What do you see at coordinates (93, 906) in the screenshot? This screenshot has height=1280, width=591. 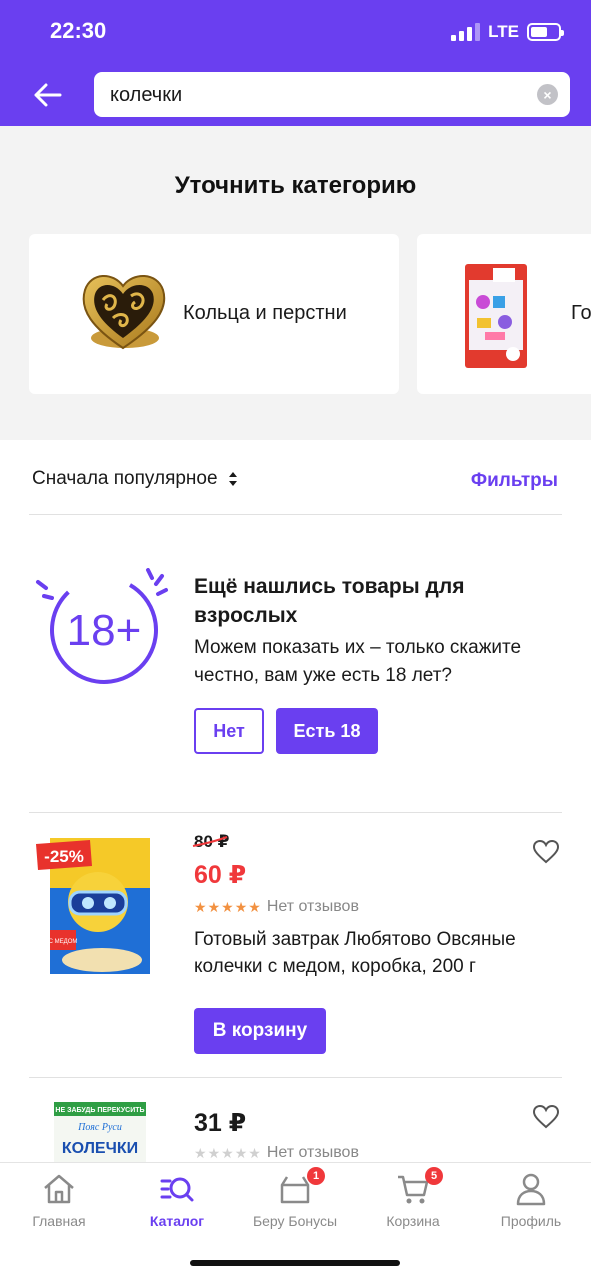 I see `product-image: С МЕДОМ -25%` at bounding box center [93, 906].